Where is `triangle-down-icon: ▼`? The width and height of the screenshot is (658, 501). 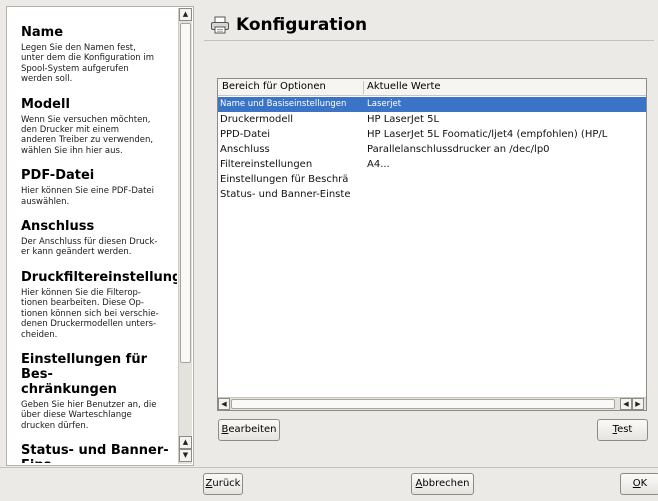
triangle-down-icon: ▼ is located at coordinates (185, 455).